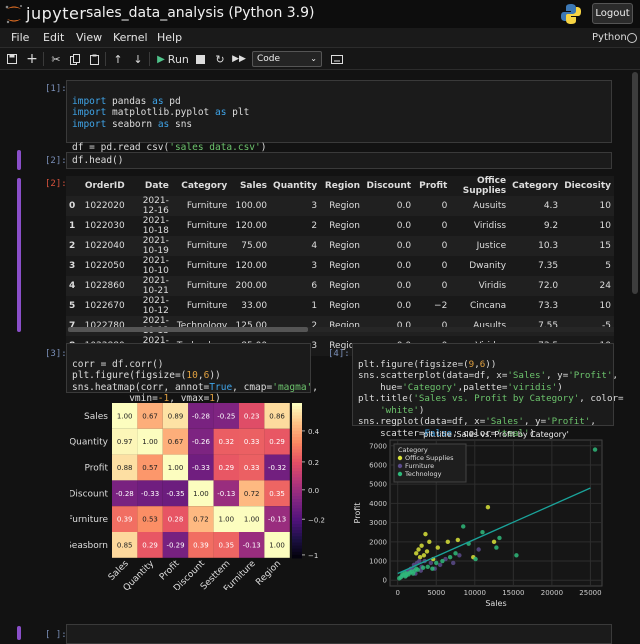  What do you see at coordinates (56, 13) in the screenshot?
I see `jupyter-brand: jupyter` at bounding box center [56, 13].